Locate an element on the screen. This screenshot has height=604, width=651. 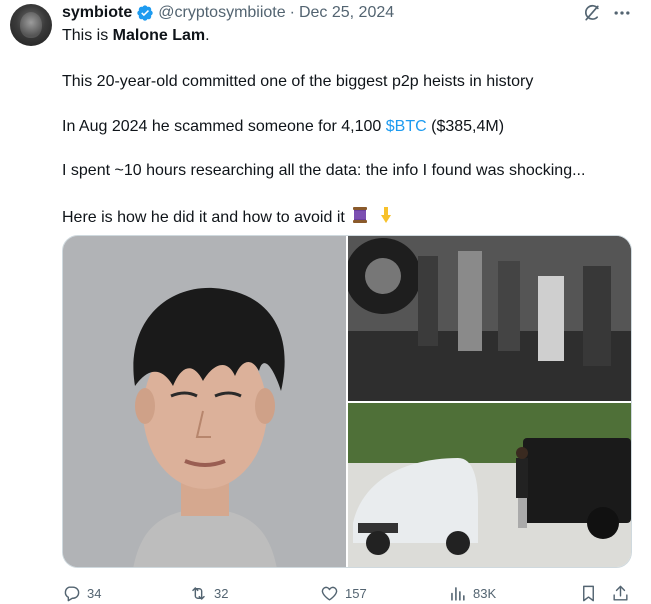
line3-suffix: ($385,4M) is located at coordinates (465, 126).